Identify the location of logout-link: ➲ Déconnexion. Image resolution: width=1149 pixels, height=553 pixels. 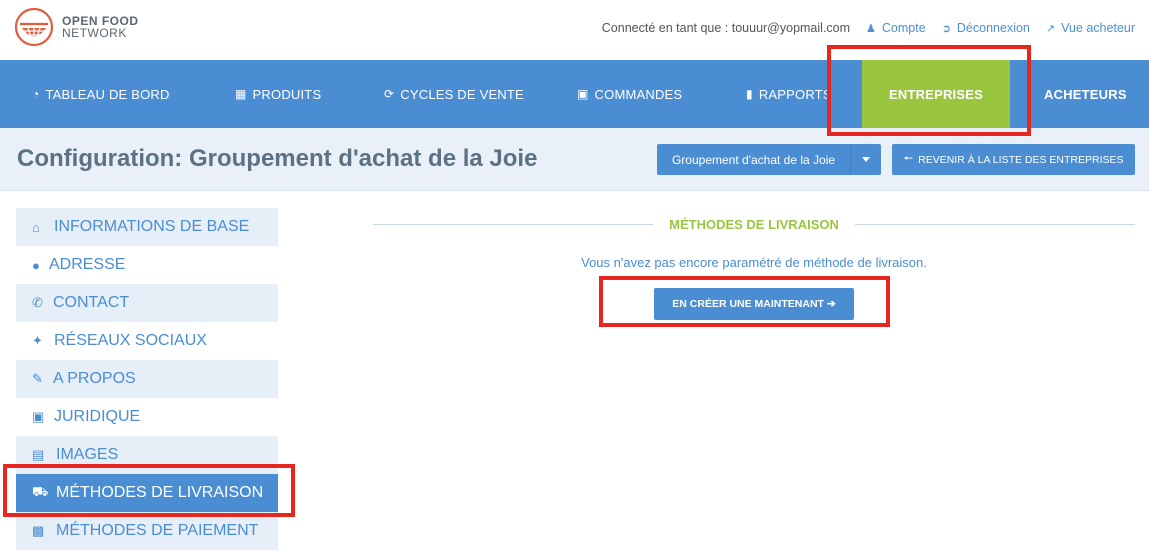
(986, 28).